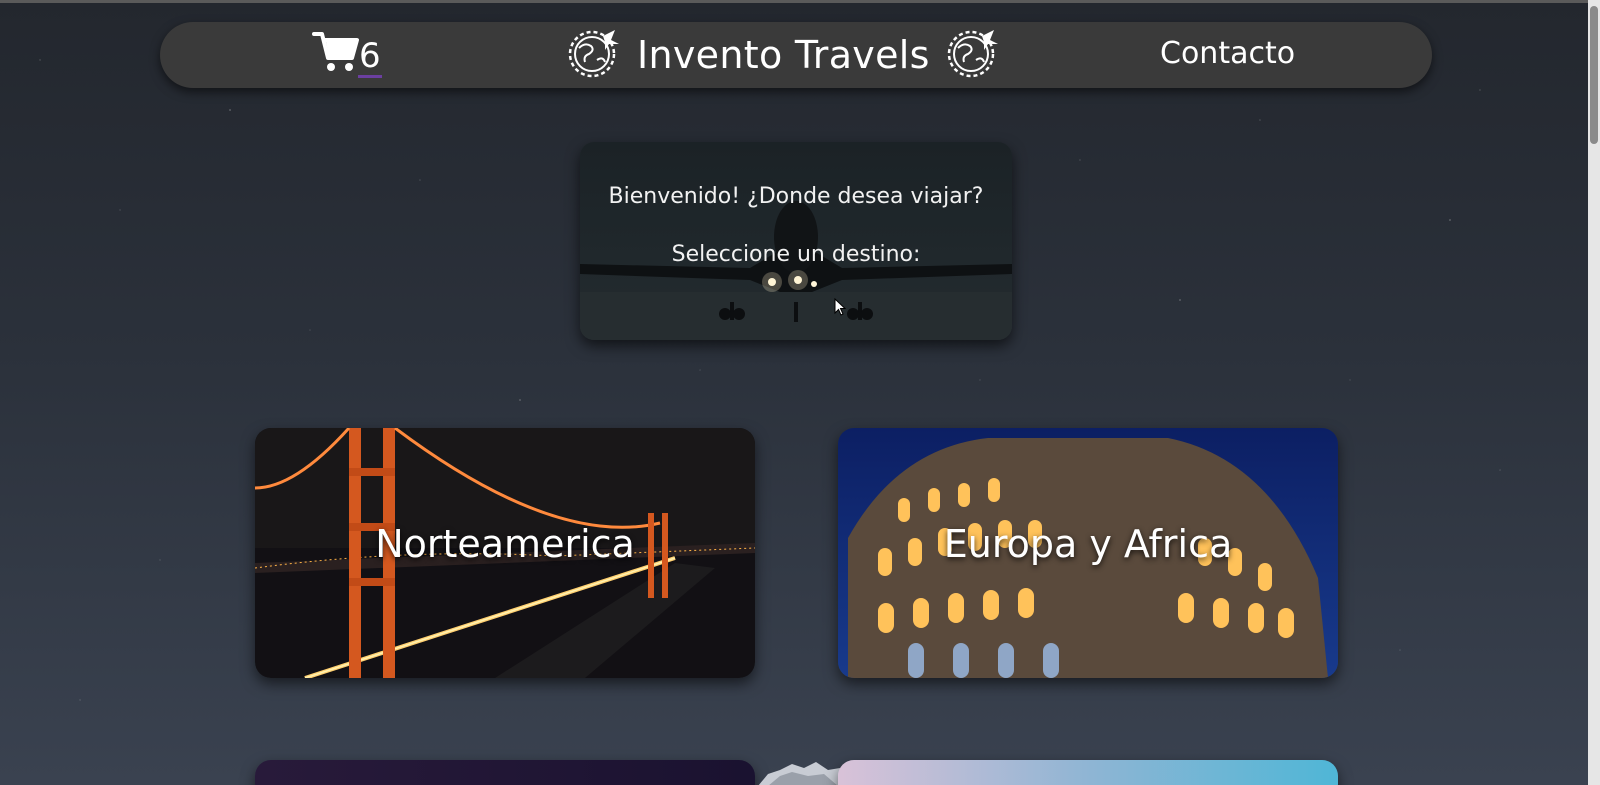  Describe the element at coordinates (796, 254) in the screenshot. I see `select-destination-text: Seleccione un destino:` at that location.